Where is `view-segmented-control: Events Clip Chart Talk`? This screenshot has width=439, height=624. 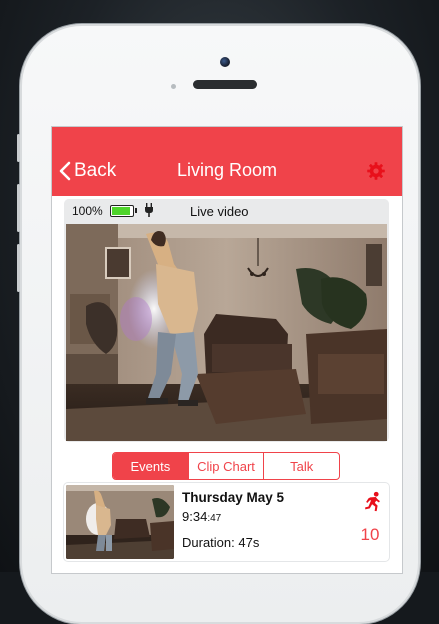 view-segmented-control: Events Clip Chart Talk is located at coordinates (226, 466).